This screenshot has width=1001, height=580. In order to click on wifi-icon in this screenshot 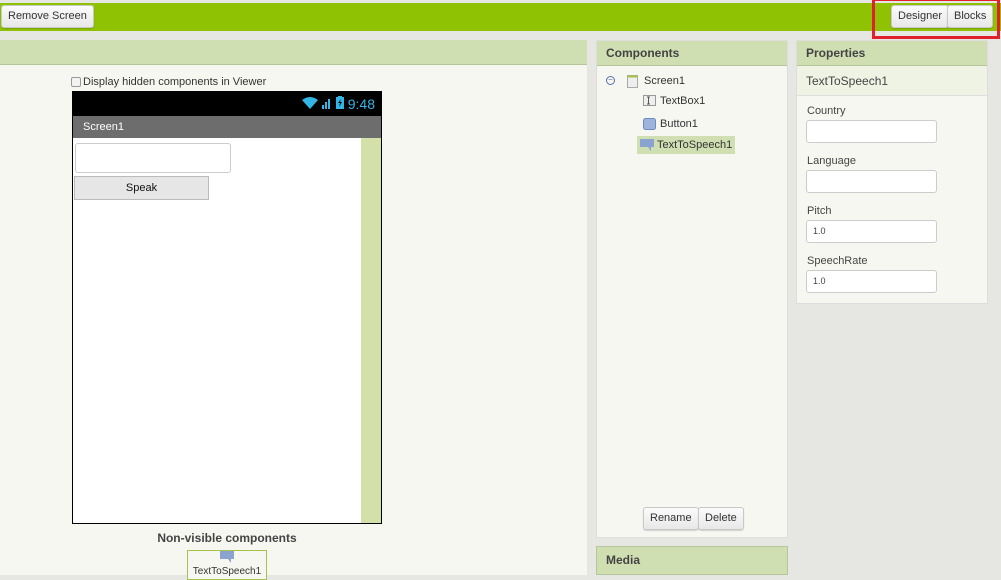, I will do `click(309, 104)`.